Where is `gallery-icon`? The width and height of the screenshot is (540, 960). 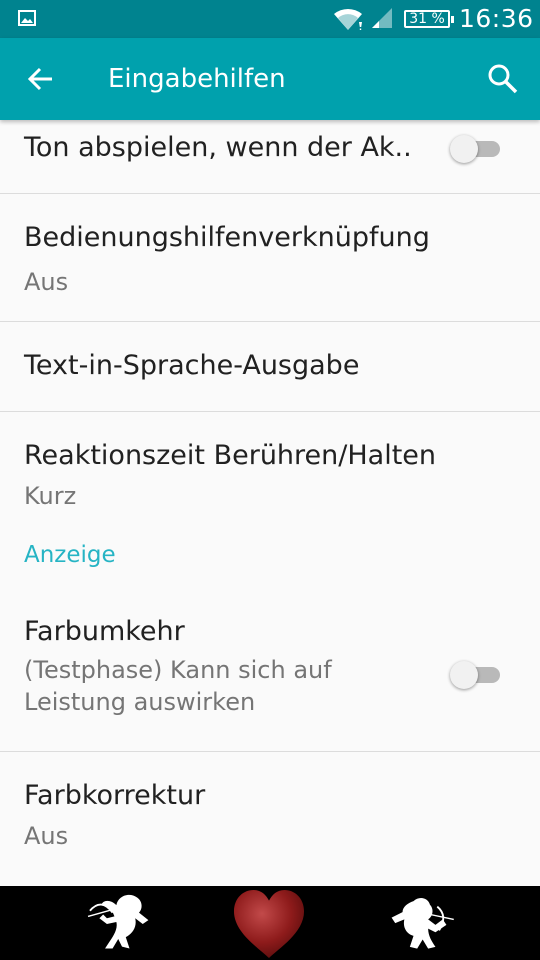
gallery-icon is located at coordinates (27, 18).